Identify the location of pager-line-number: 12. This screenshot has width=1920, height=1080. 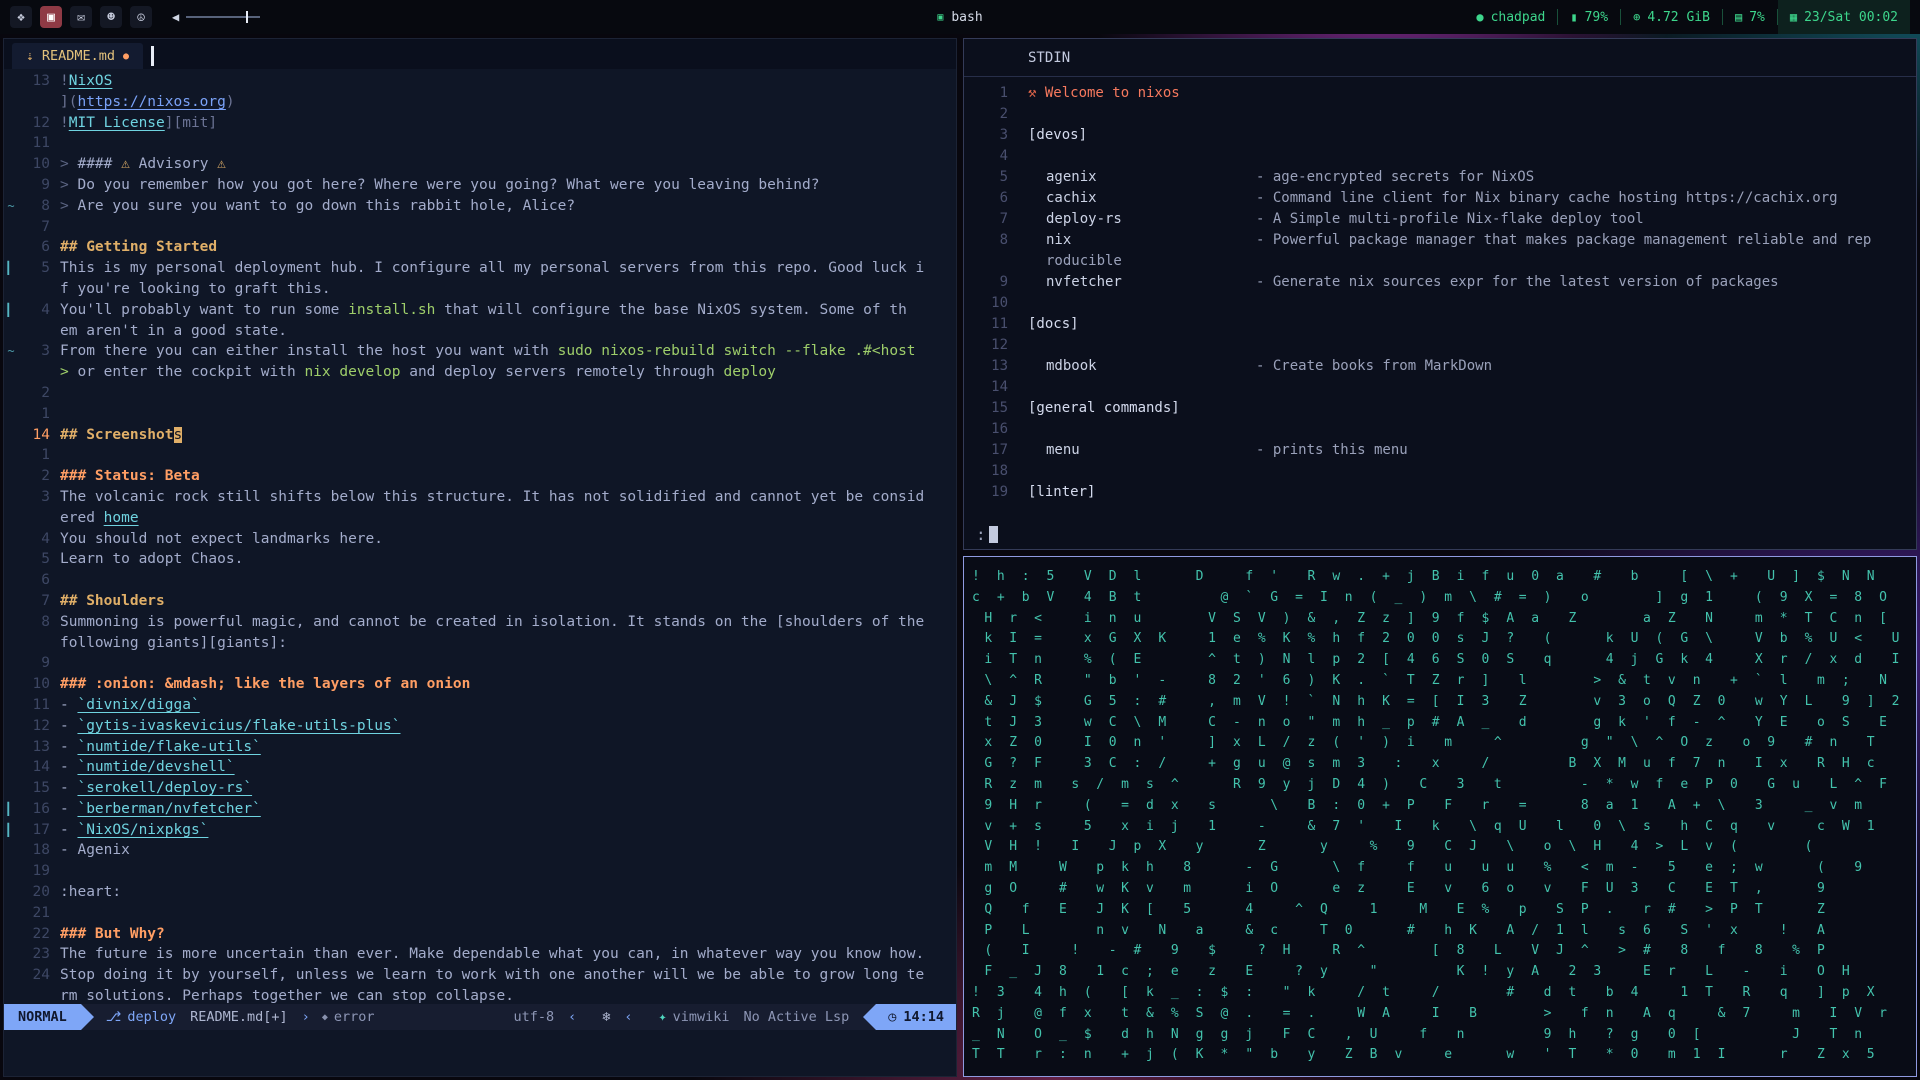
(999, 345).